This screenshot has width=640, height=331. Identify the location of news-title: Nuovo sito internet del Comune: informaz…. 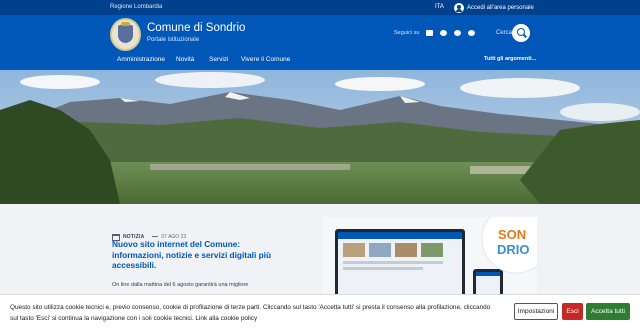
(197, 255).